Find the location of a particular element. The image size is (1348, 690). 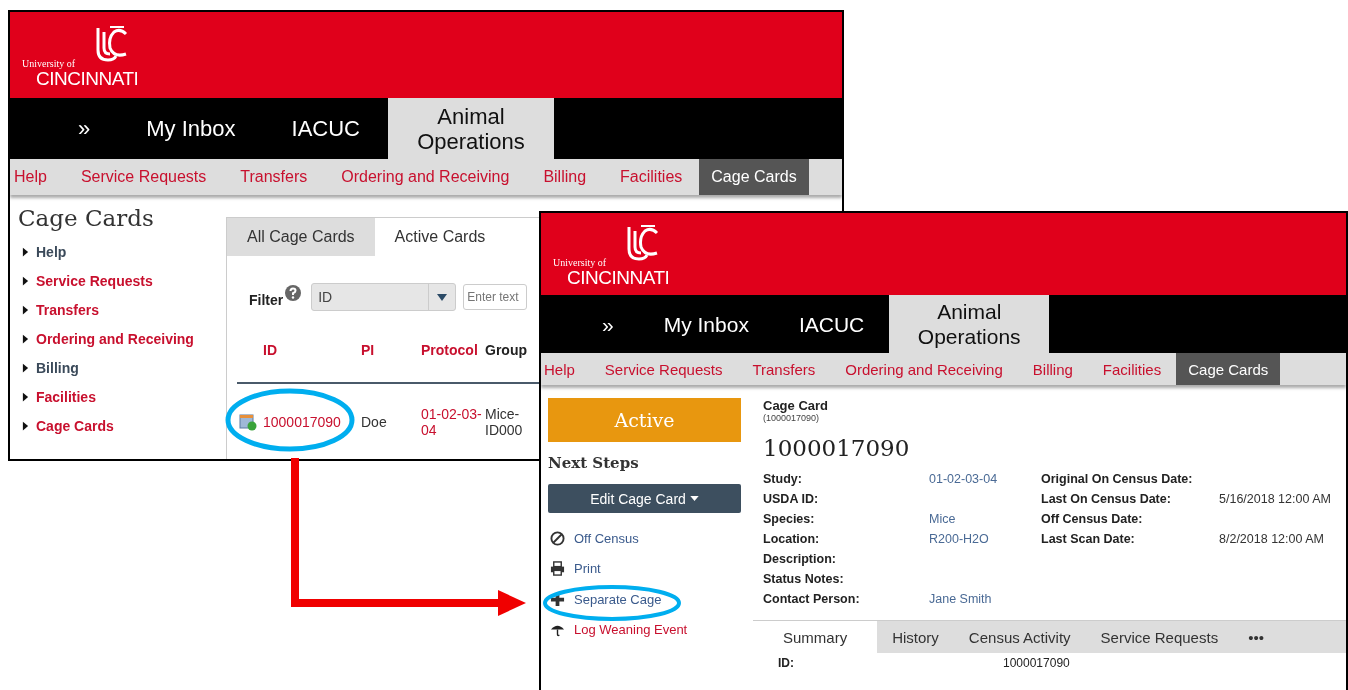

tab: Summary is located at coordinates (815, 637).